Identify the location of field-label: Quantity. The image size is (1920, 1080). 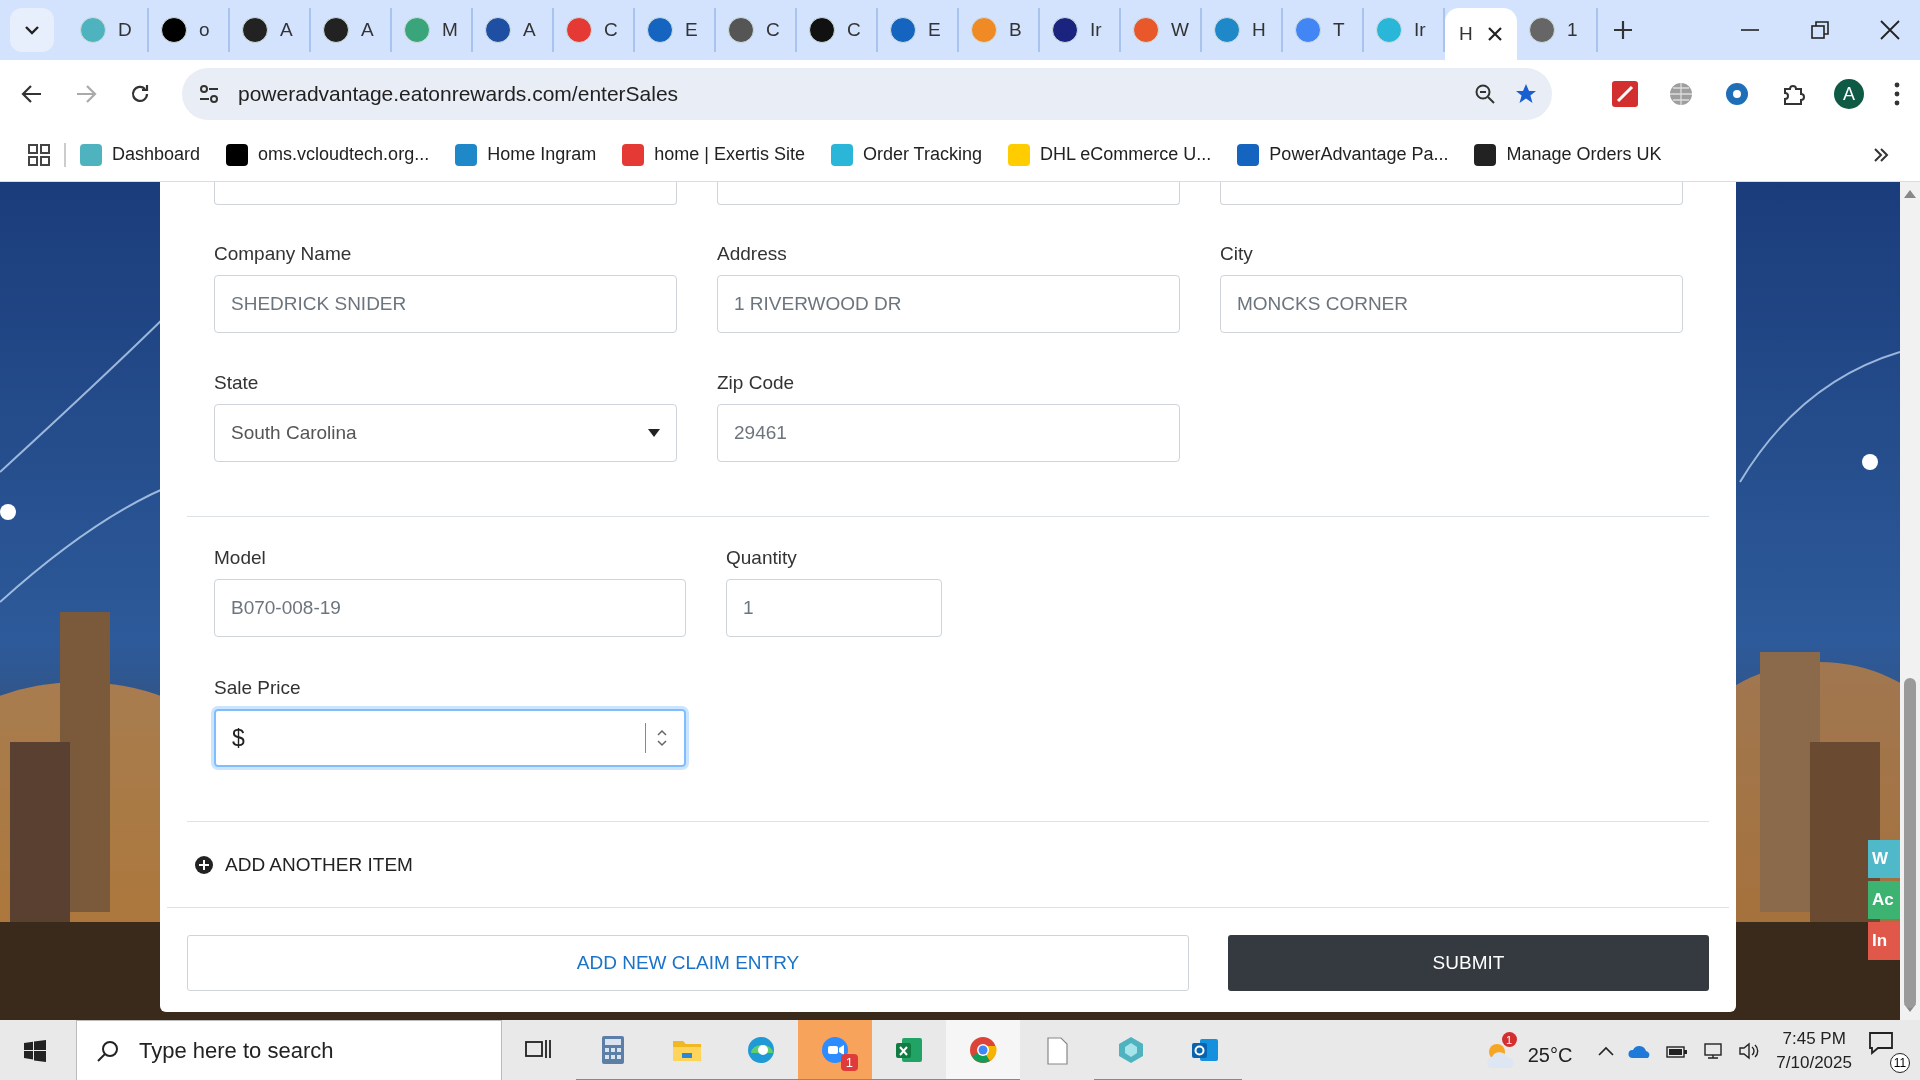
(762, 558).